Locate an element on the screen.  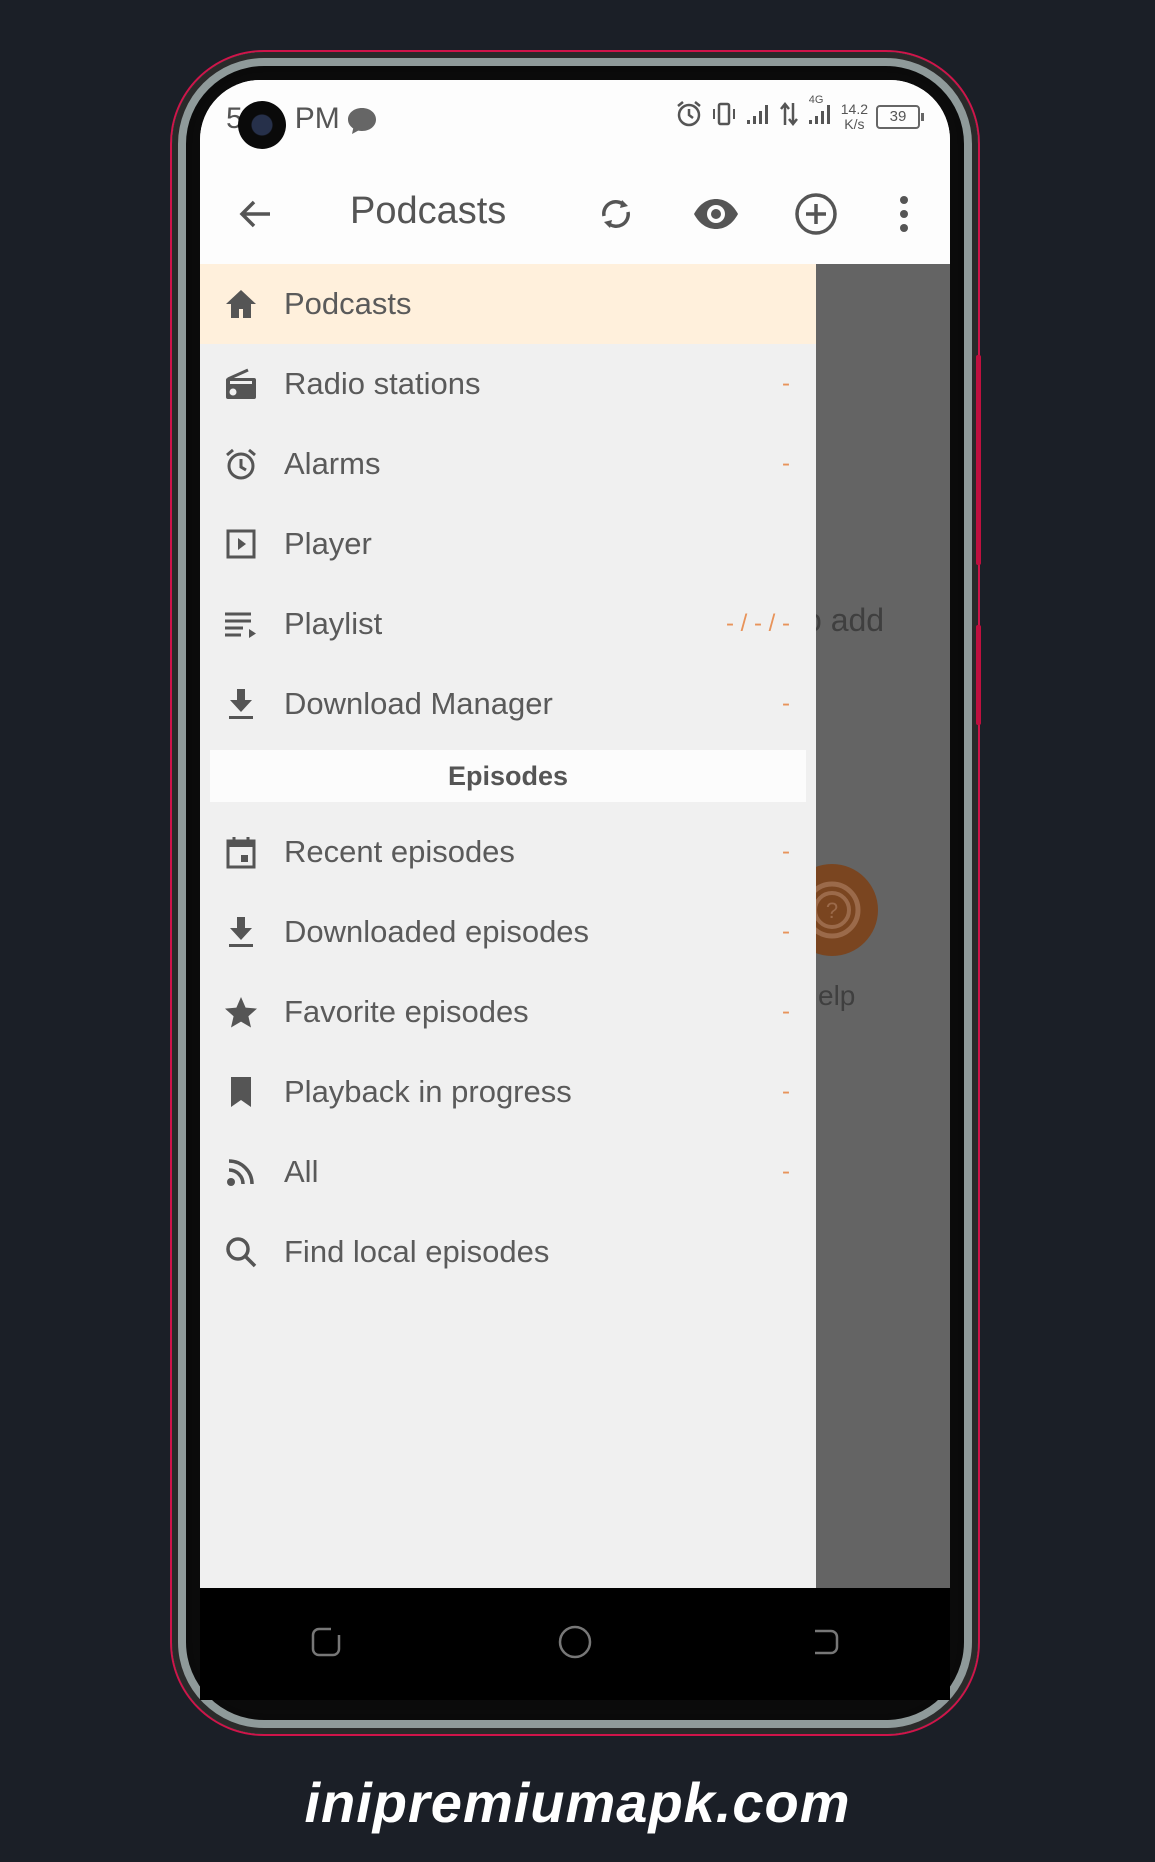
drawer-item-favorite-episodes: Favorite episodes - is located at coordinates (508, 1012).